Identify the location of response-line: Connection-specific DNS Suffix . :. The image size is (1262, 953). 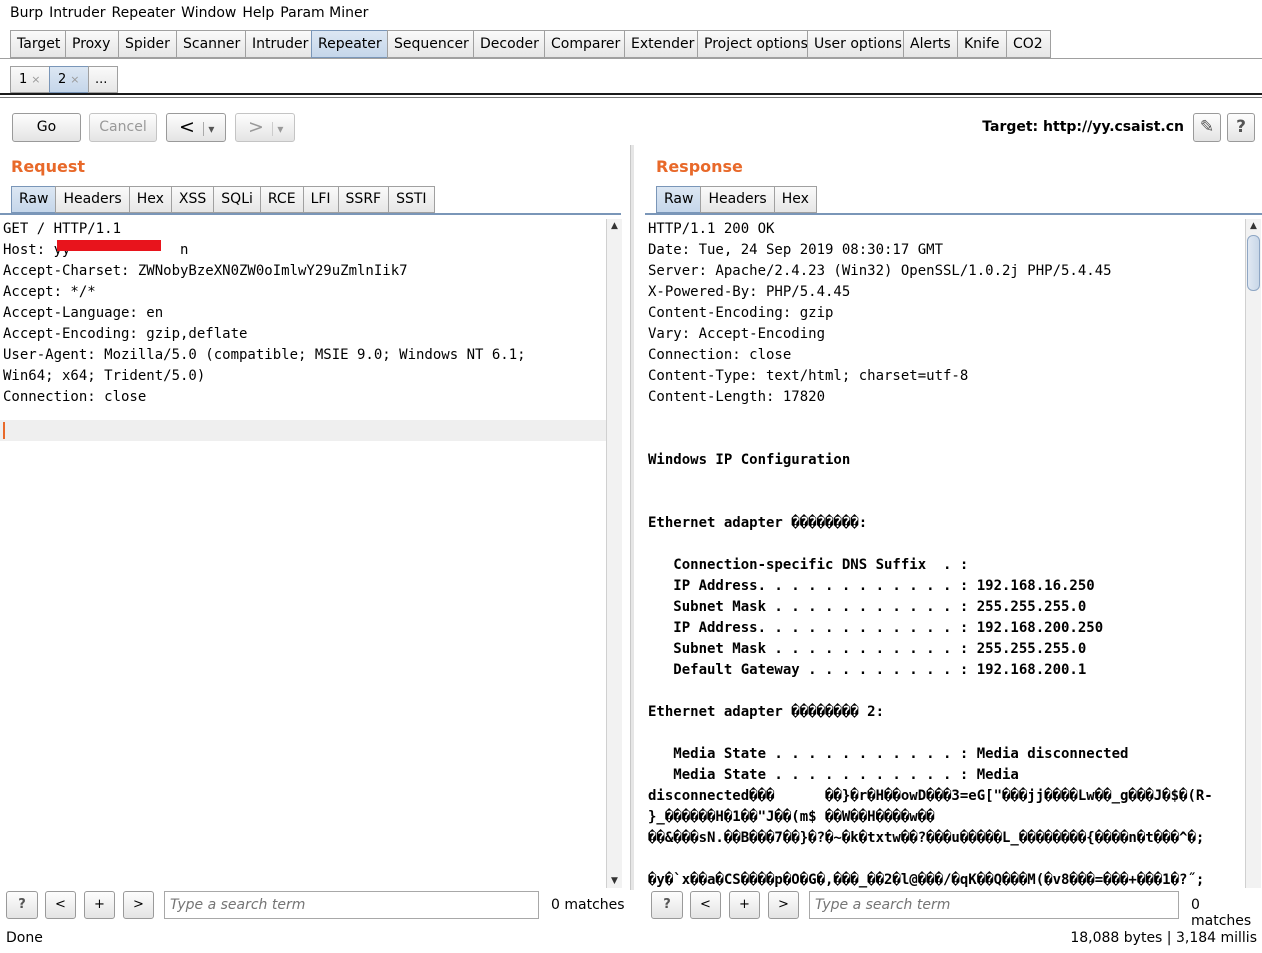
(808, 565).